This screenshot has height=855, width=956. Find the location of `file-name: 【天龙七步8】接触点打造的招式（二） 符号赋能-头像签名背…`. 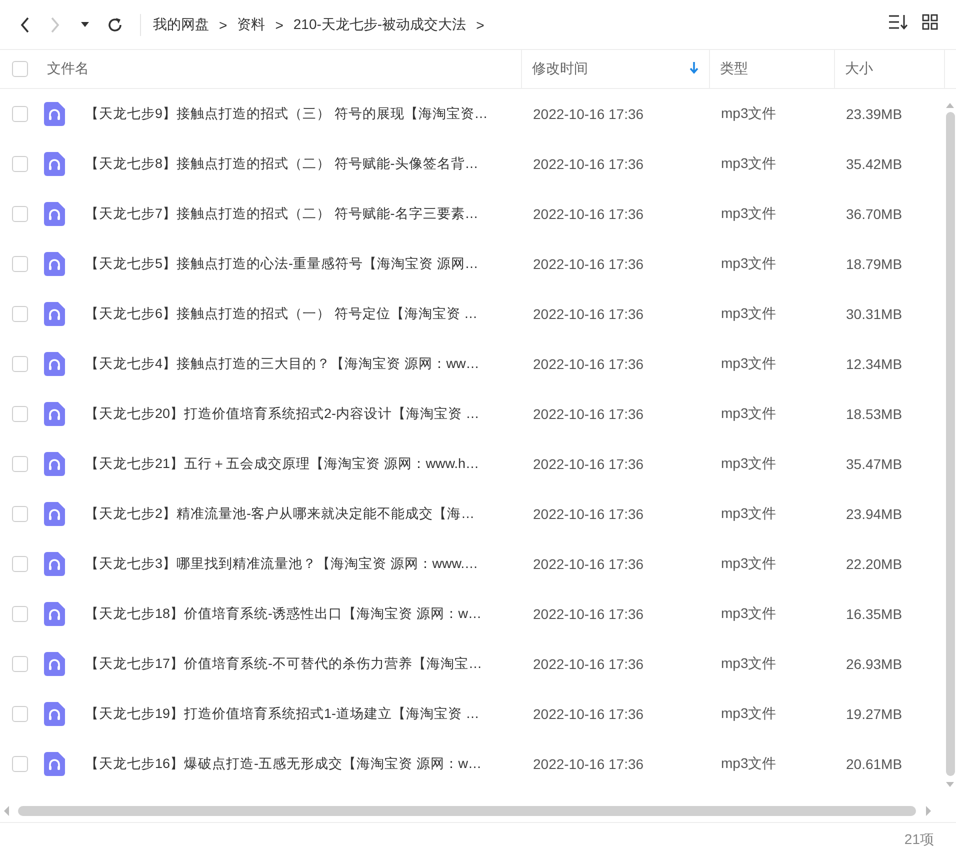

file-name: 【天龙七步8】接触点打造的招式（二） 符号赋能-头像签名背… is located at coordinates (281, 164).